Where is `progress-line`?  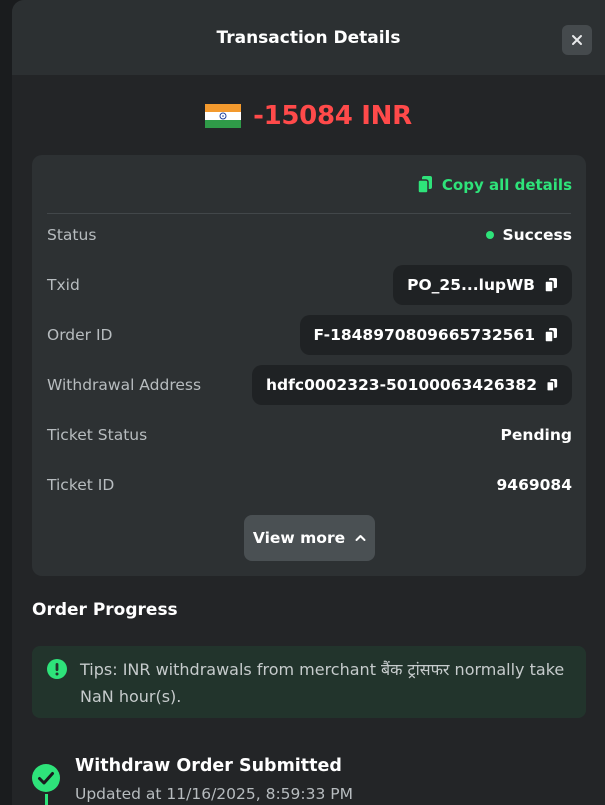 progress-line is located at coordinates (46, 799).